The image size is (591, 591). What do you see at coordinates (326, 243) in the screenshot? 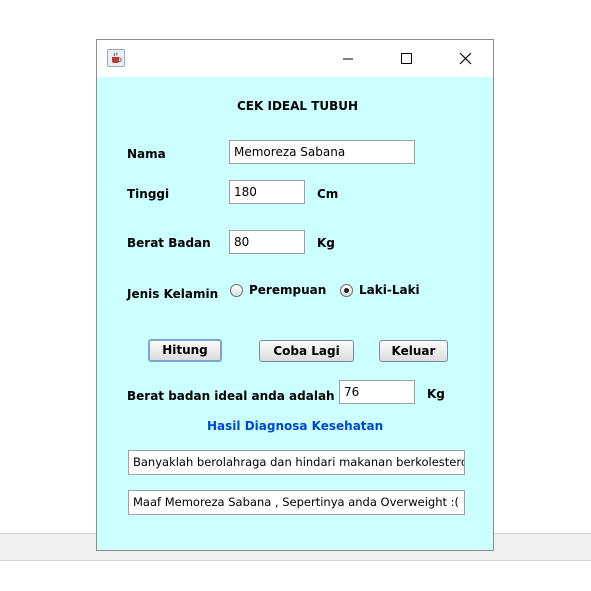
I see `berat-unit: Kg` at bounding box center [326, 243].